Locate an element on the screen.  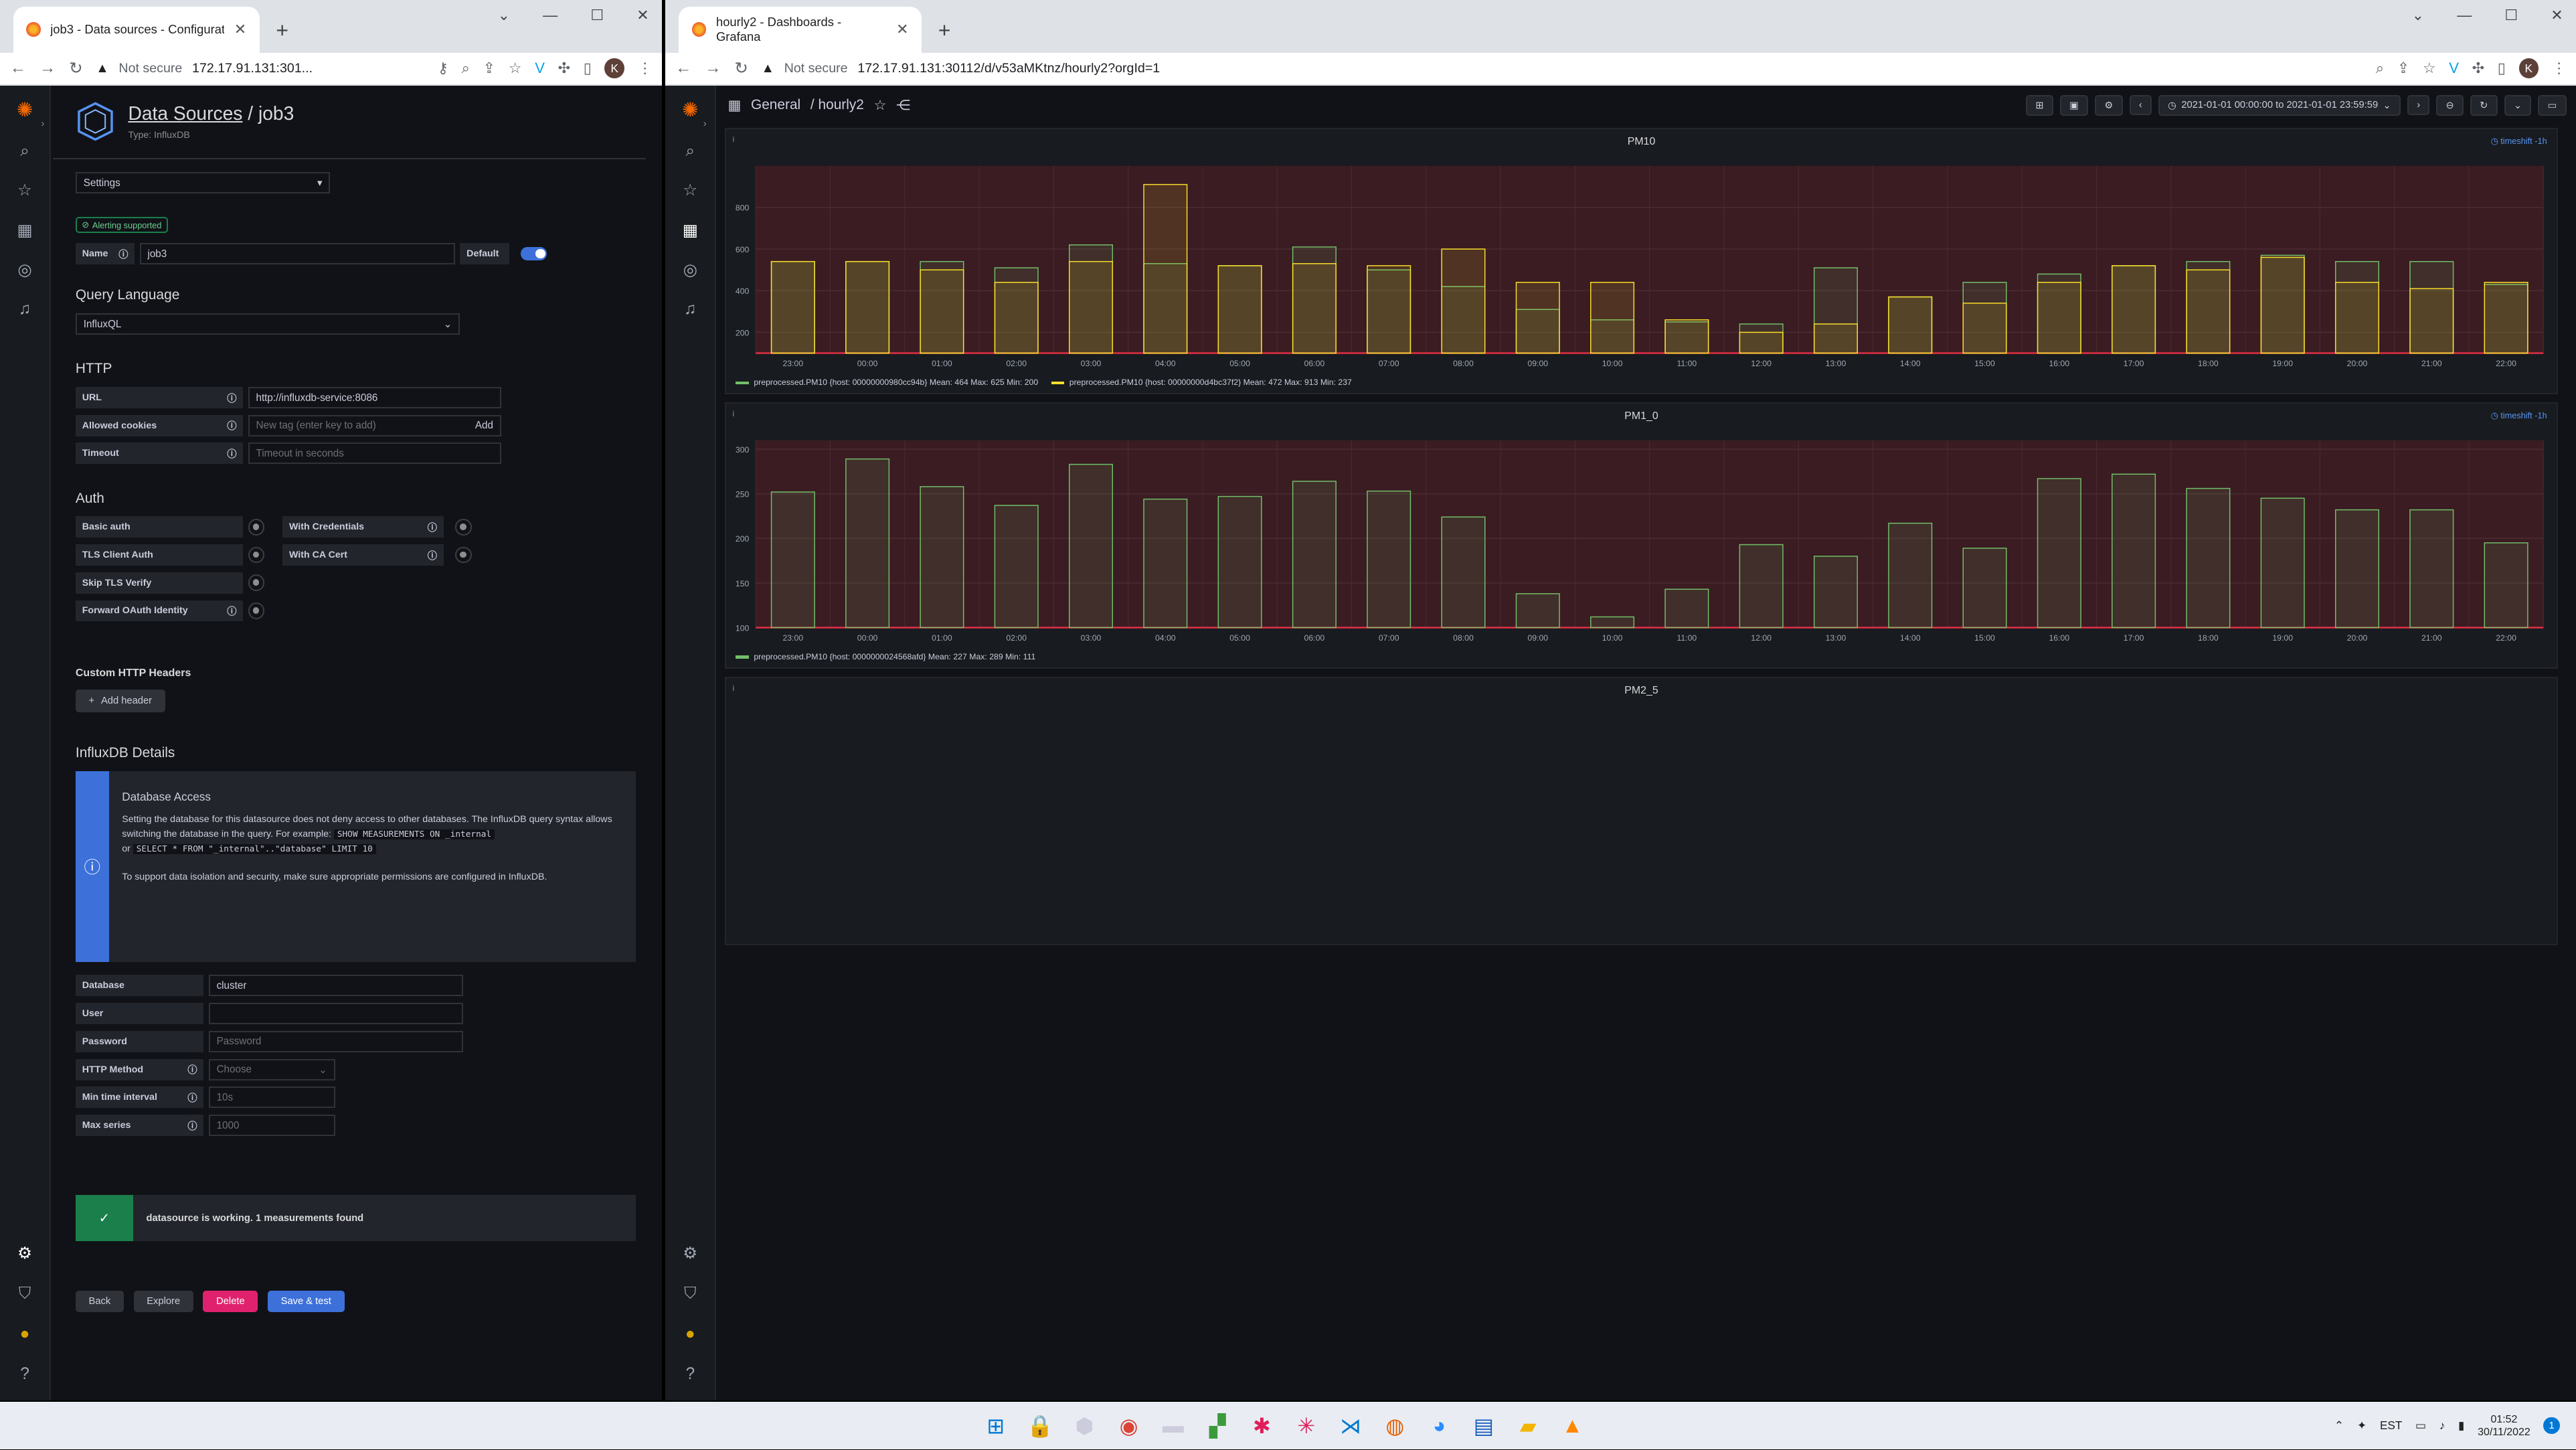
slack-alt-icon: ✳ is located at coordinates (1306, 1426).